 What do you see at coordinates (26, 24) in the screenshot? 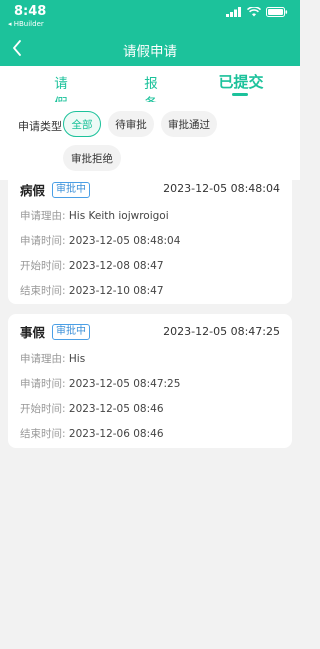
I see `status-back-to-app: ◂ HBuilder` at bounding box center [26, 24].